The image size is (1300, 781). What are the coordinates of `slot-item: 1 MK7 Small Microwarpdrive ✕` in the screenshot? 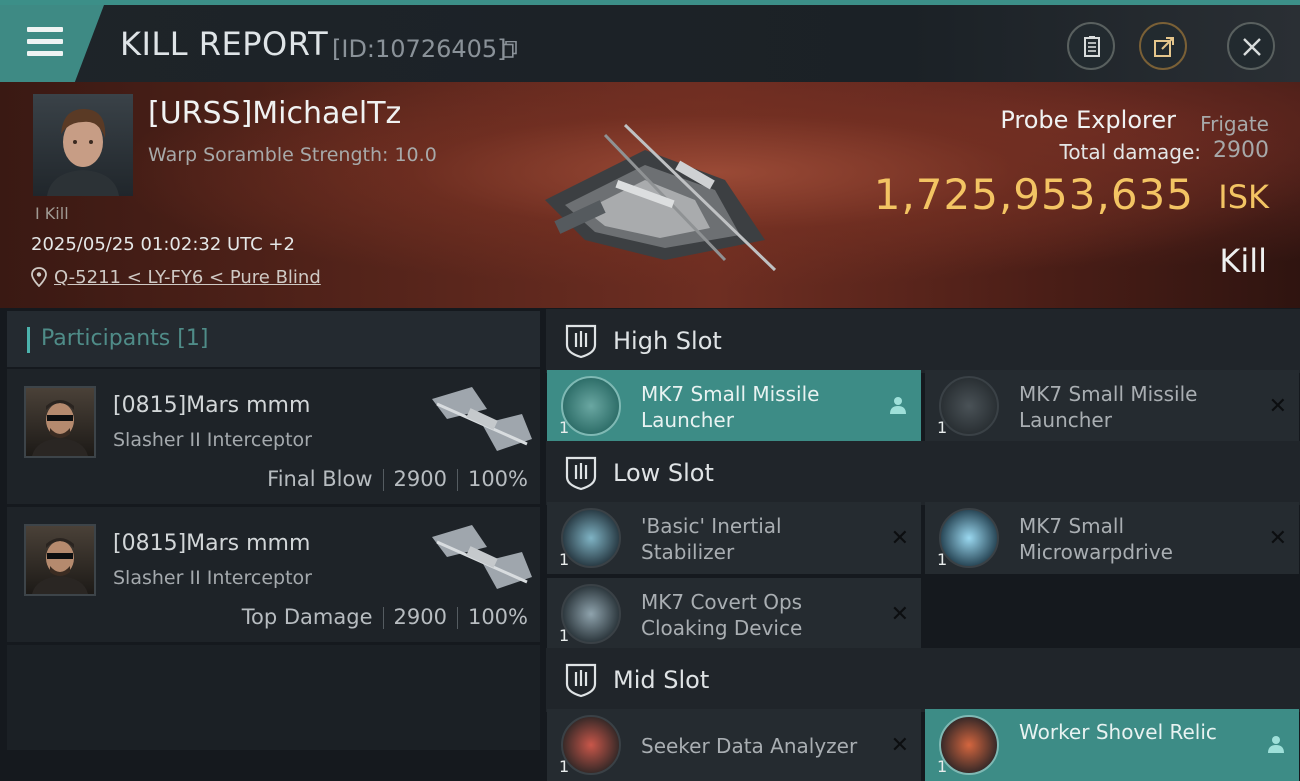 It's located at (1112, 538).